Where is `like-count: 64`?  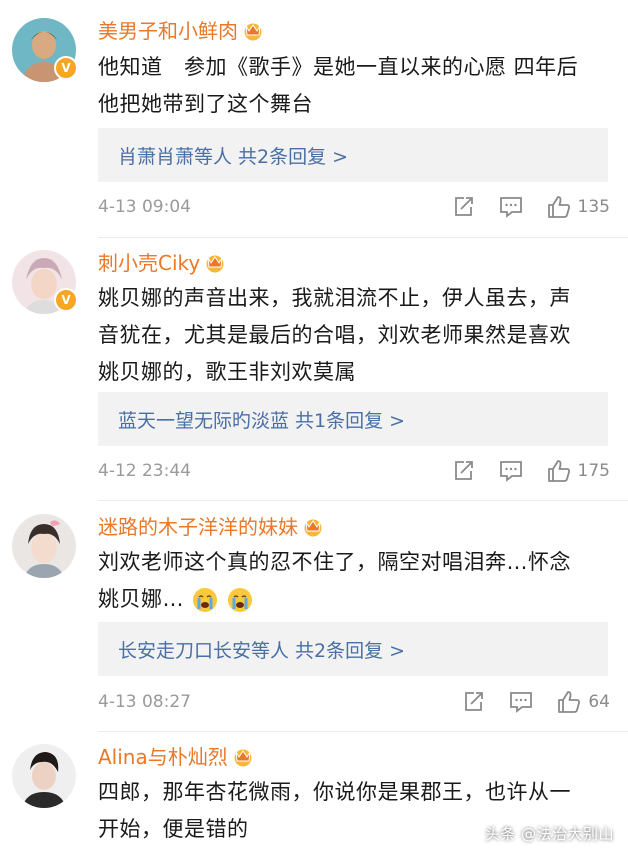 like-count: 64 is located at coordinates (599, 702).